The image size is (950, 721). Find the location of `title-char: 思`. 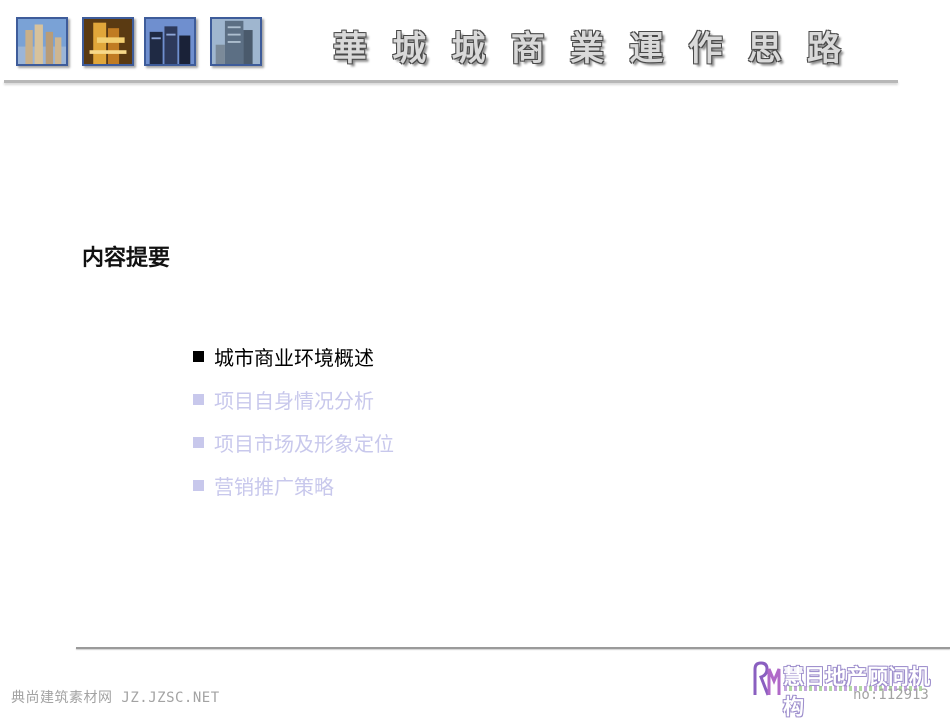

title-char: 思 is located at coordinates (764, 48).